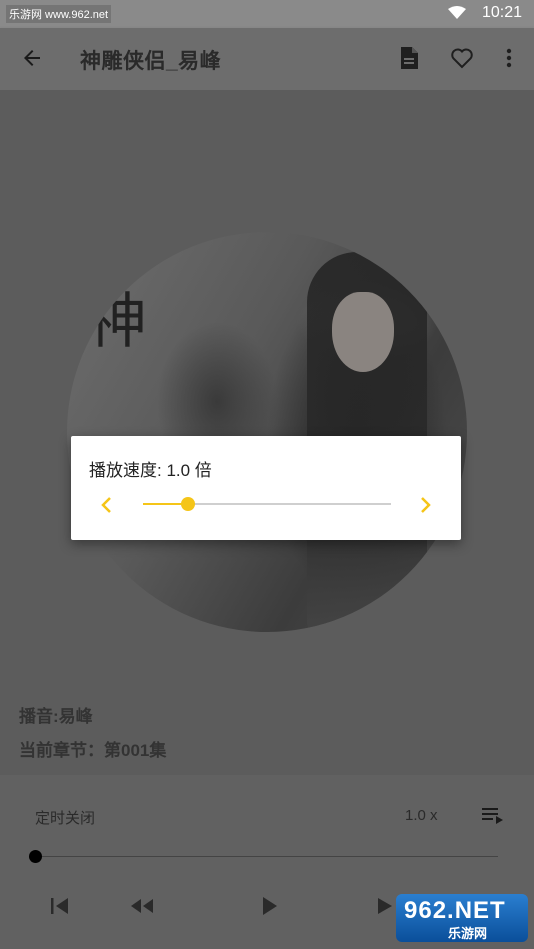  What do you see at coordinates (501, 12) in the screenshot?
I see `status-time: 10:21` at bounding box center [501, 12].